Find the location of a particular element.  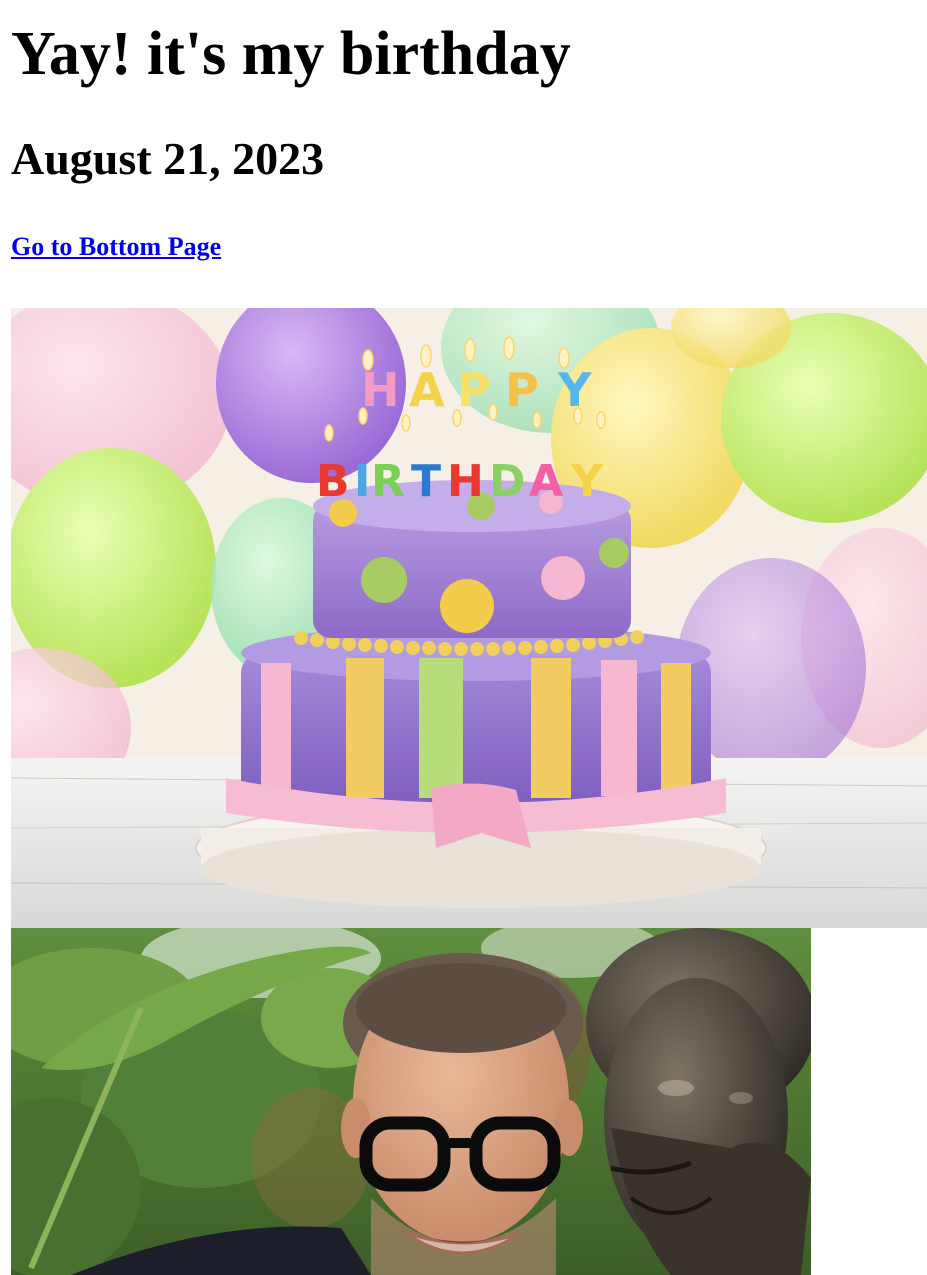

svg-text: I is located at coordinates (362, 481).